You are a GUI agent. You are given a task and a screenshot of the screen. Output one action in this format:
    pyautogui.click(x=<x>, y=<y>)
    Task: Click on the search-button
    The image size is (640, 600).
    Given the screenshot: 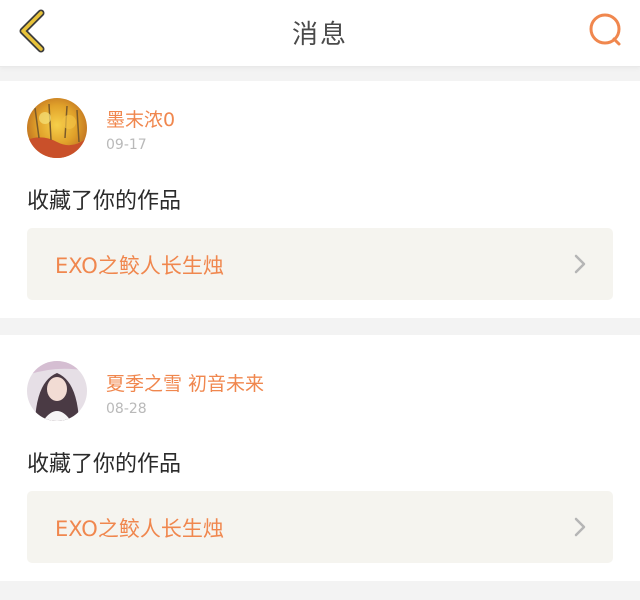 What is the action you would take?
    pyautogui.click(x=606, y=30)
    